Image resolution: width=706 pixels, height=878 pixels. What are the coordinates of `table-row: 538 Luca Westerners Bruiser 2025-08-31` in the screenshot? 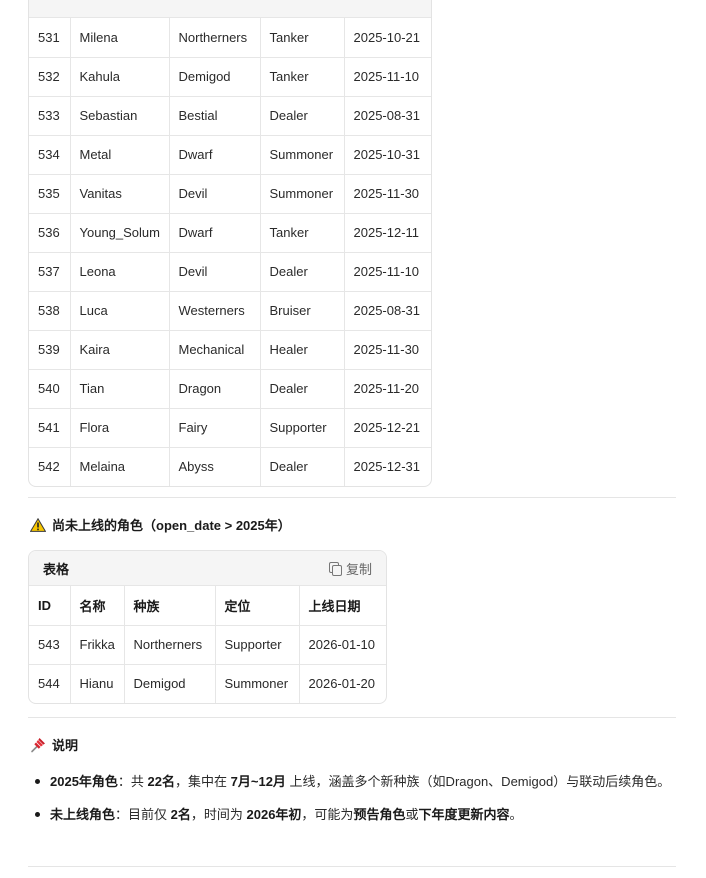 It's located at (230, 311).